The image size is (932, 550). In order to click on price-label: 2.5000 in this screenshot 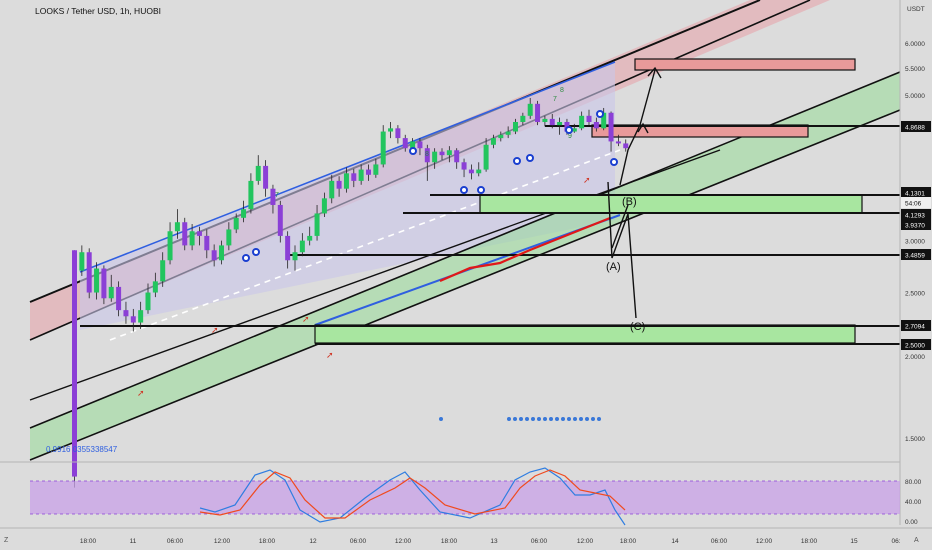, I will do `click(915, 346)`.